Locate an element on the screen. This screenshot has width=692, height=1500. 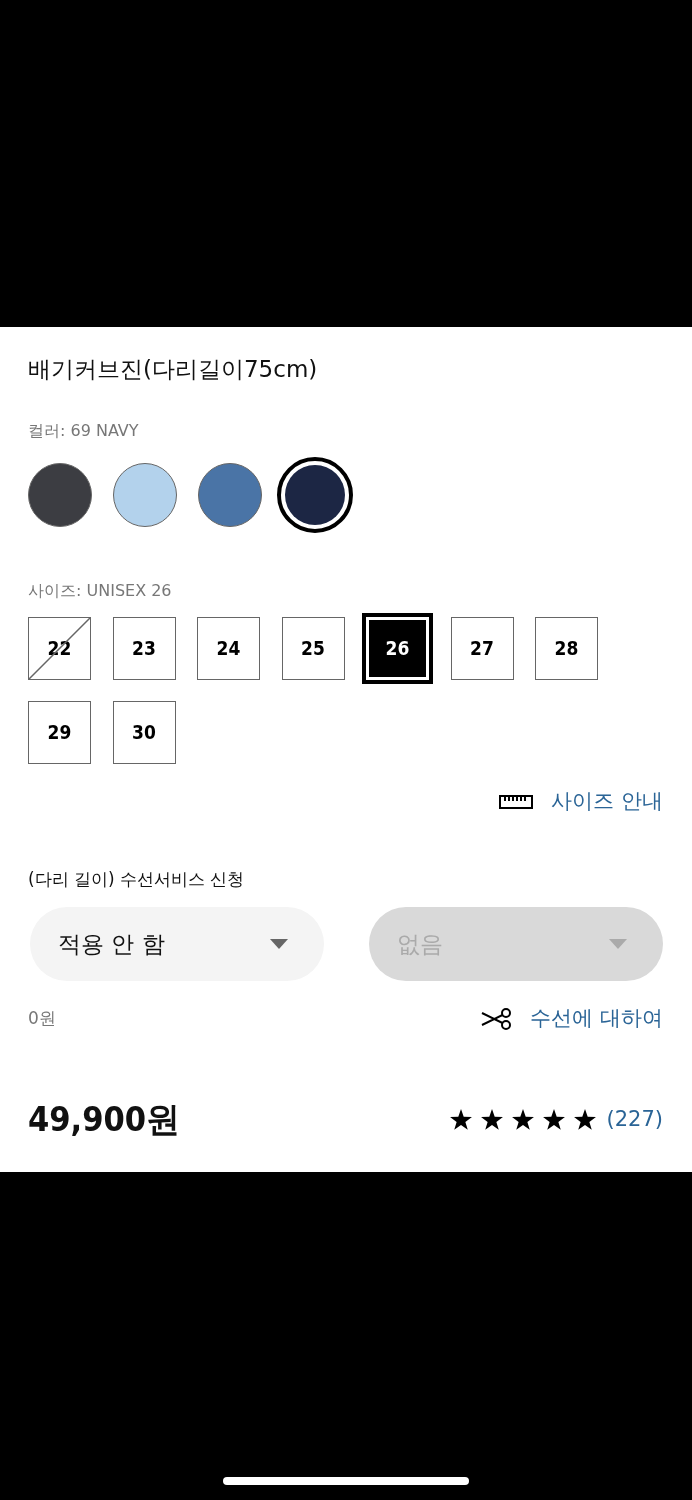
alteration-info-link: 수선에 대하여 is located at coordinates (596, 1018).